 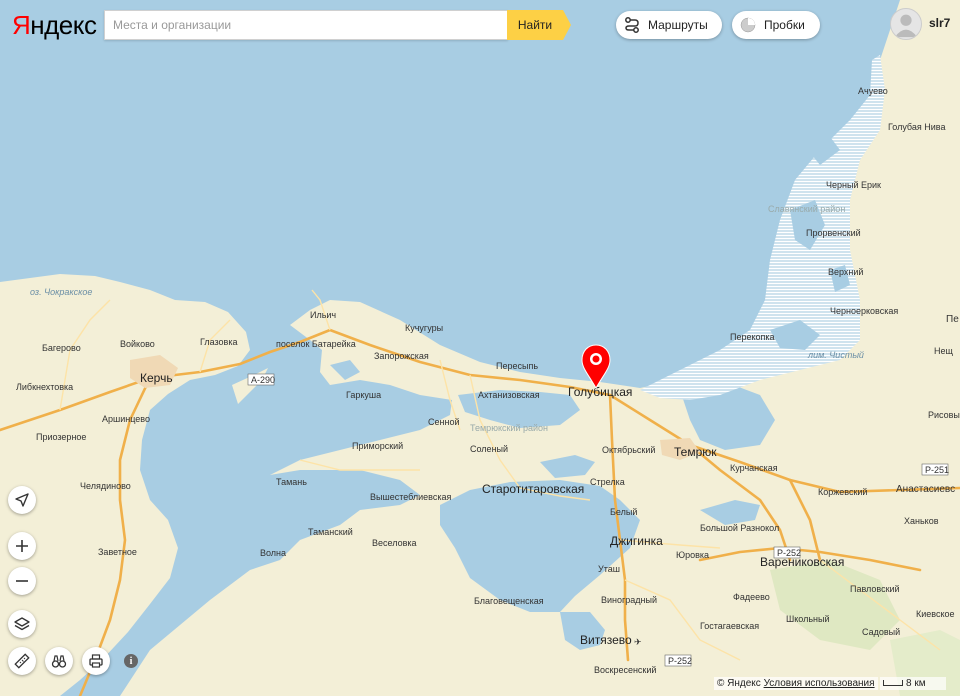 I want to click on label-neshch: Нещ, so click(x=944, y=351).